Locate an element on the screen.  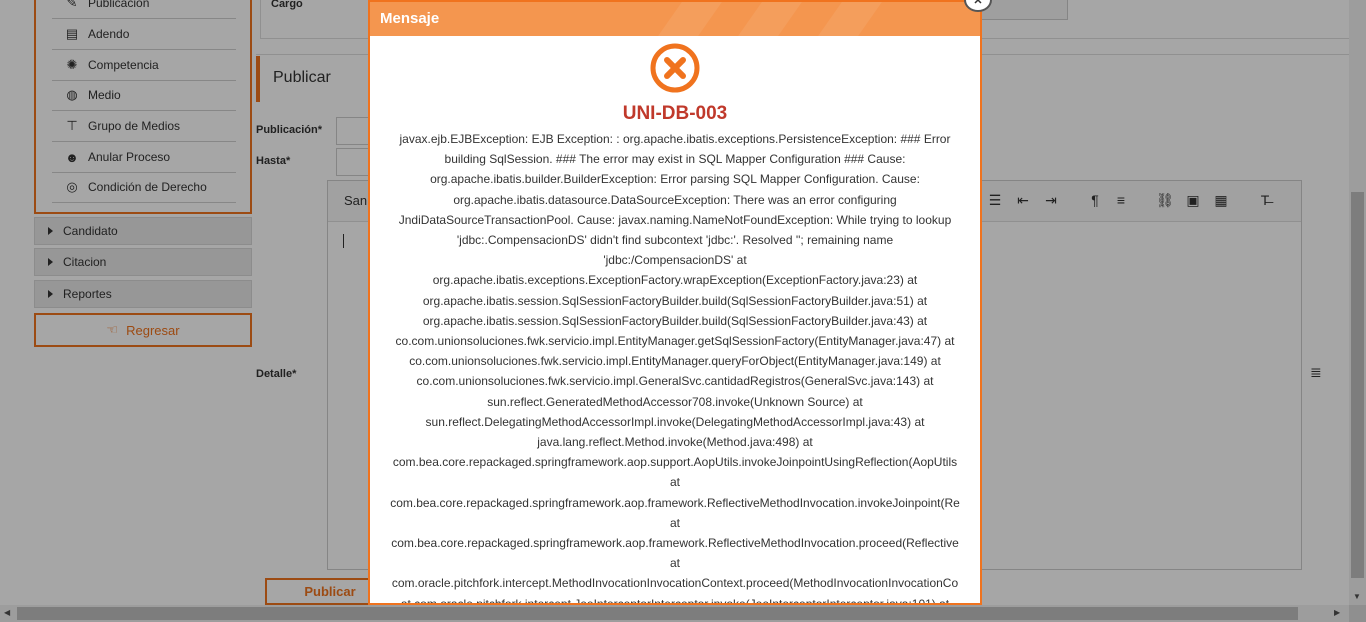
dialog-header: Mensaje is located at coordinates (675, 19).